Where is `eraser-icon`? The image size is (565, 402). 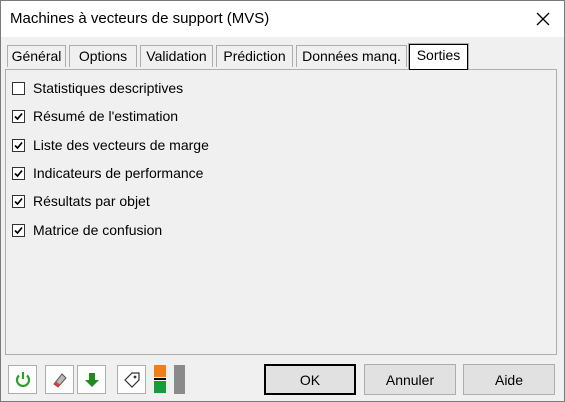 eraser-icon is located at coordinates (59, 380).